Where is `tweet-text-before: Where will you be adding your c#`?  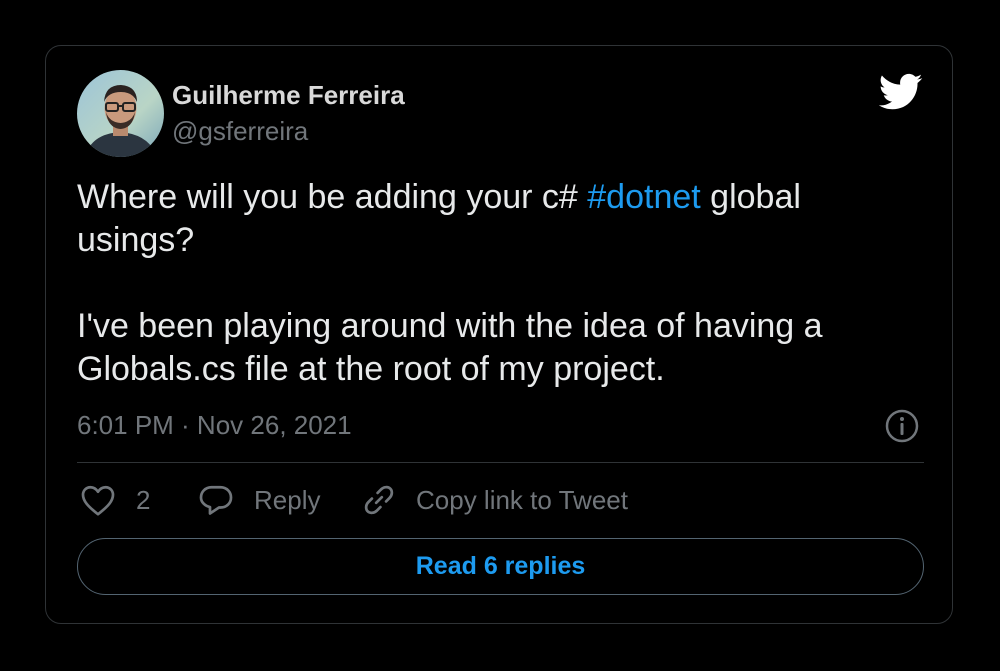 tweet-text-before: Where will you be adding your c# is located at coordinates (332, 197).